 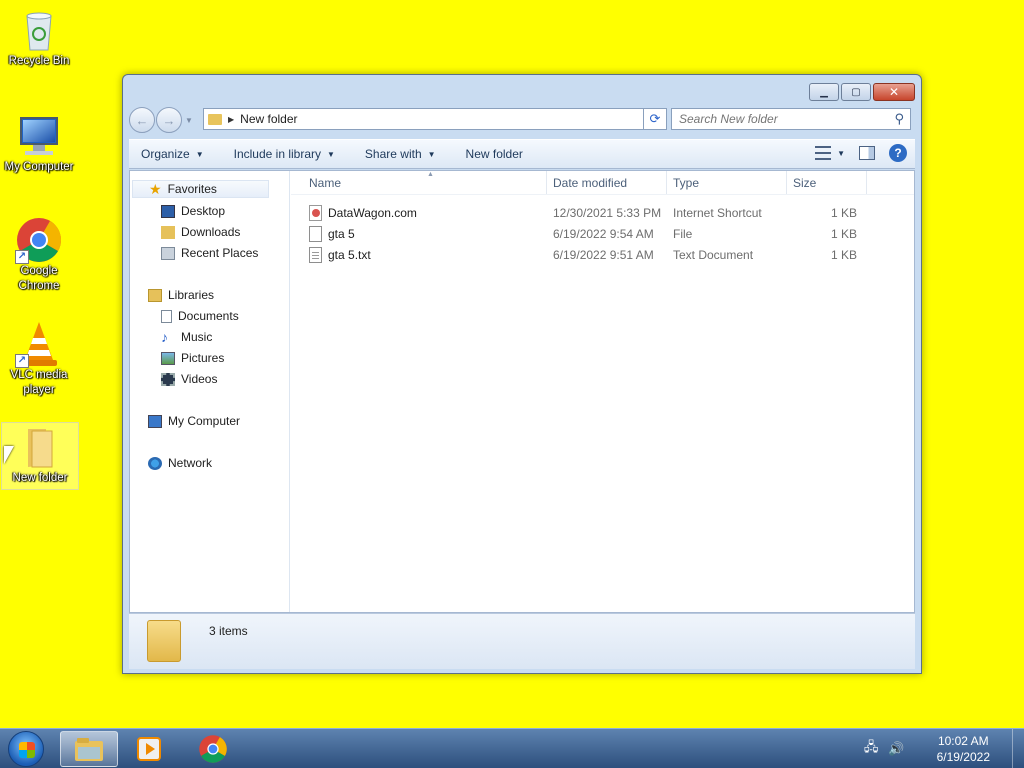 I want to click on share-with-button: Share with ▼, so click(x=400, y=154).